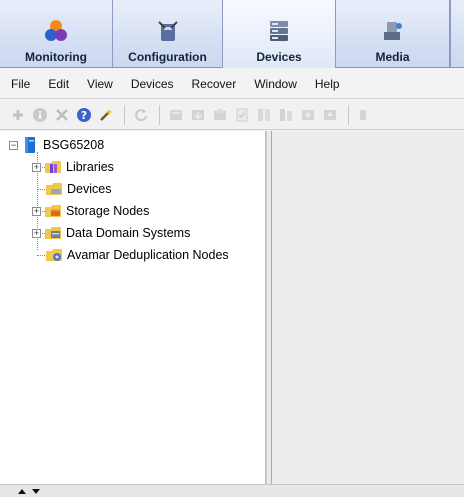 This screenshot has height=497, width=464. What do you see at coordinates (141, 115) in the screenshot?
I see `refresh-icon` at bounding box center [141, 115].